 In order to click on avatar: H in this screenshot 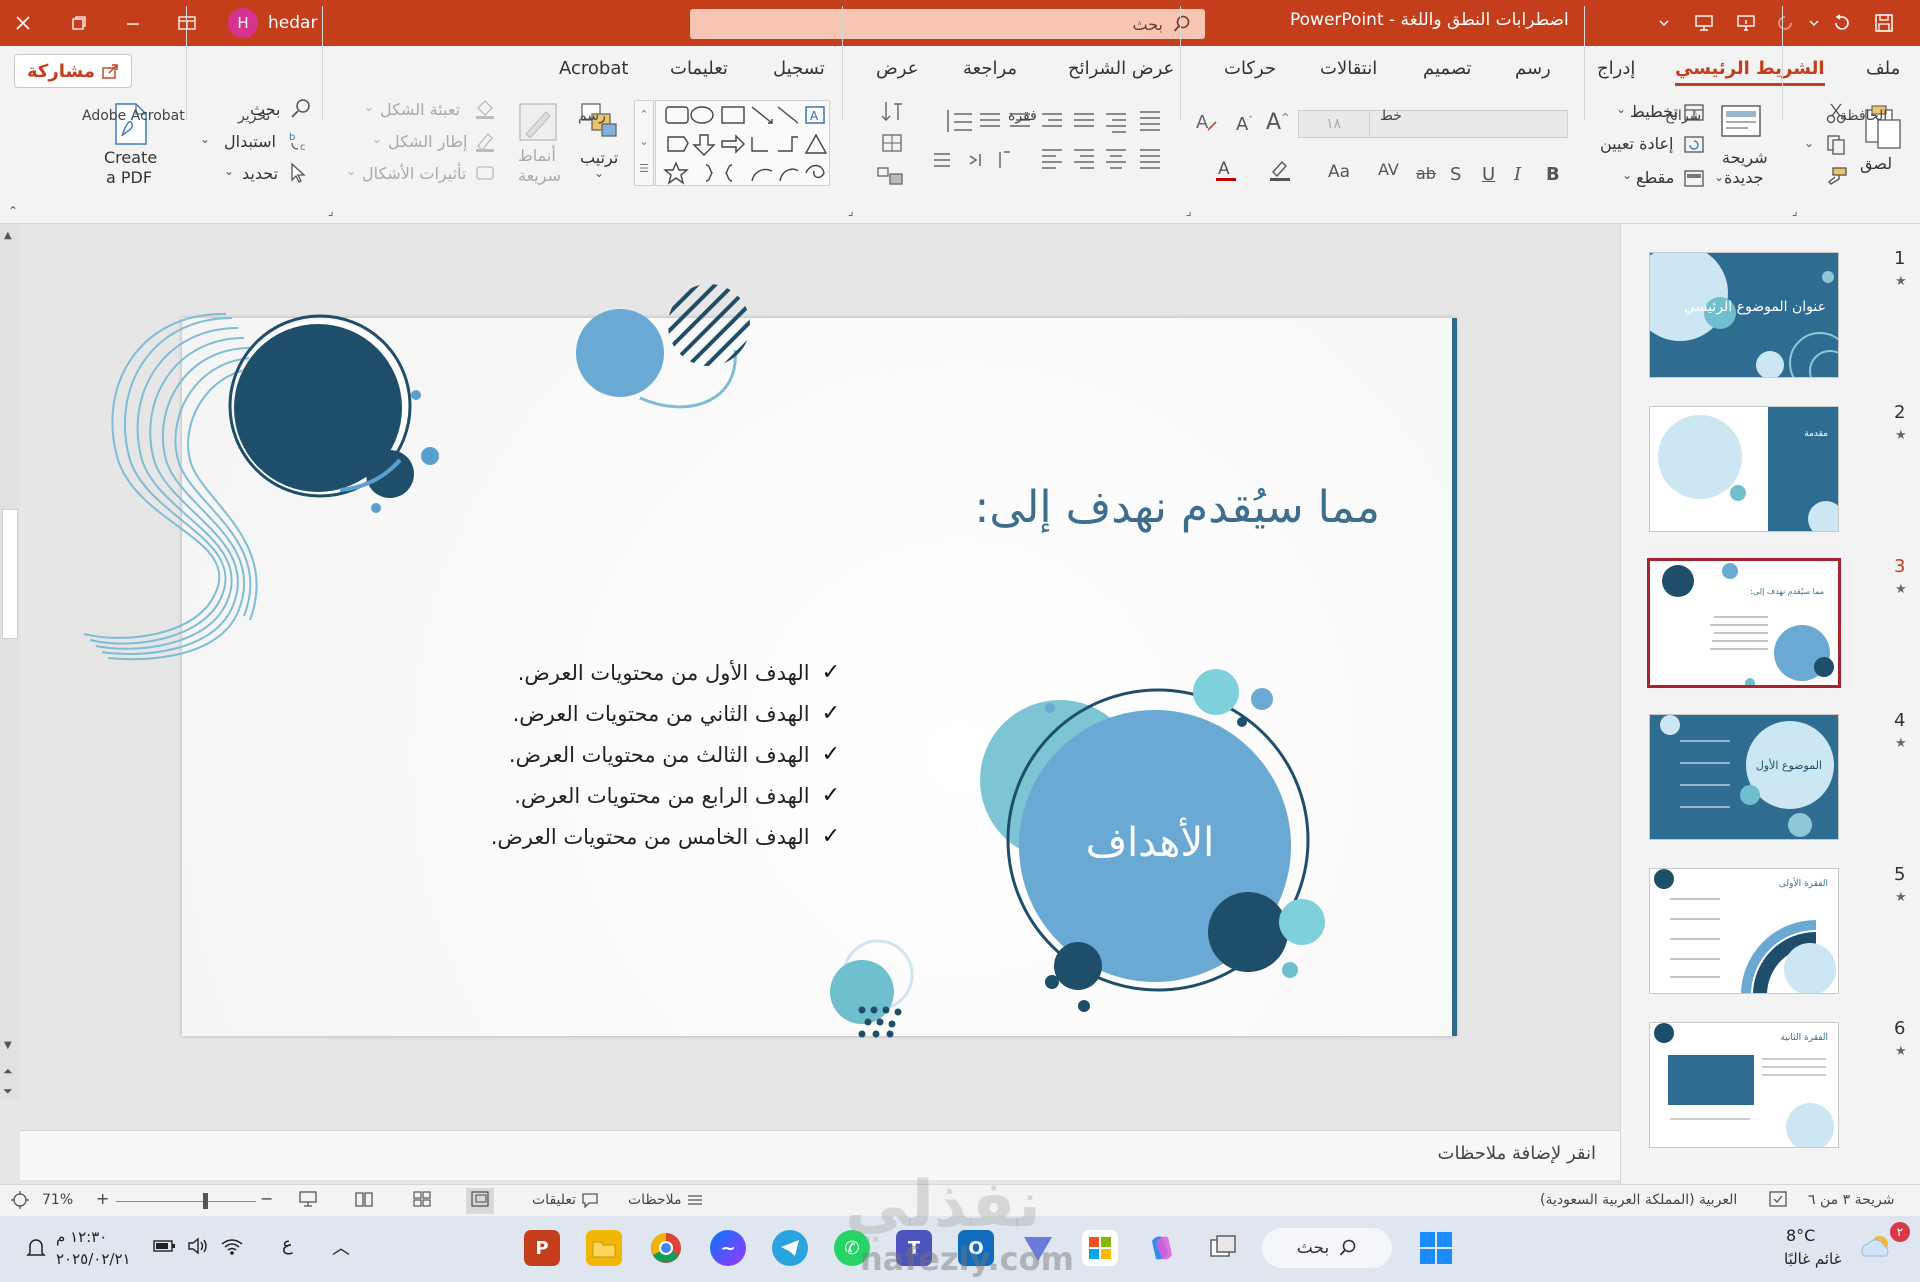, I will do `click(243, 23)`.